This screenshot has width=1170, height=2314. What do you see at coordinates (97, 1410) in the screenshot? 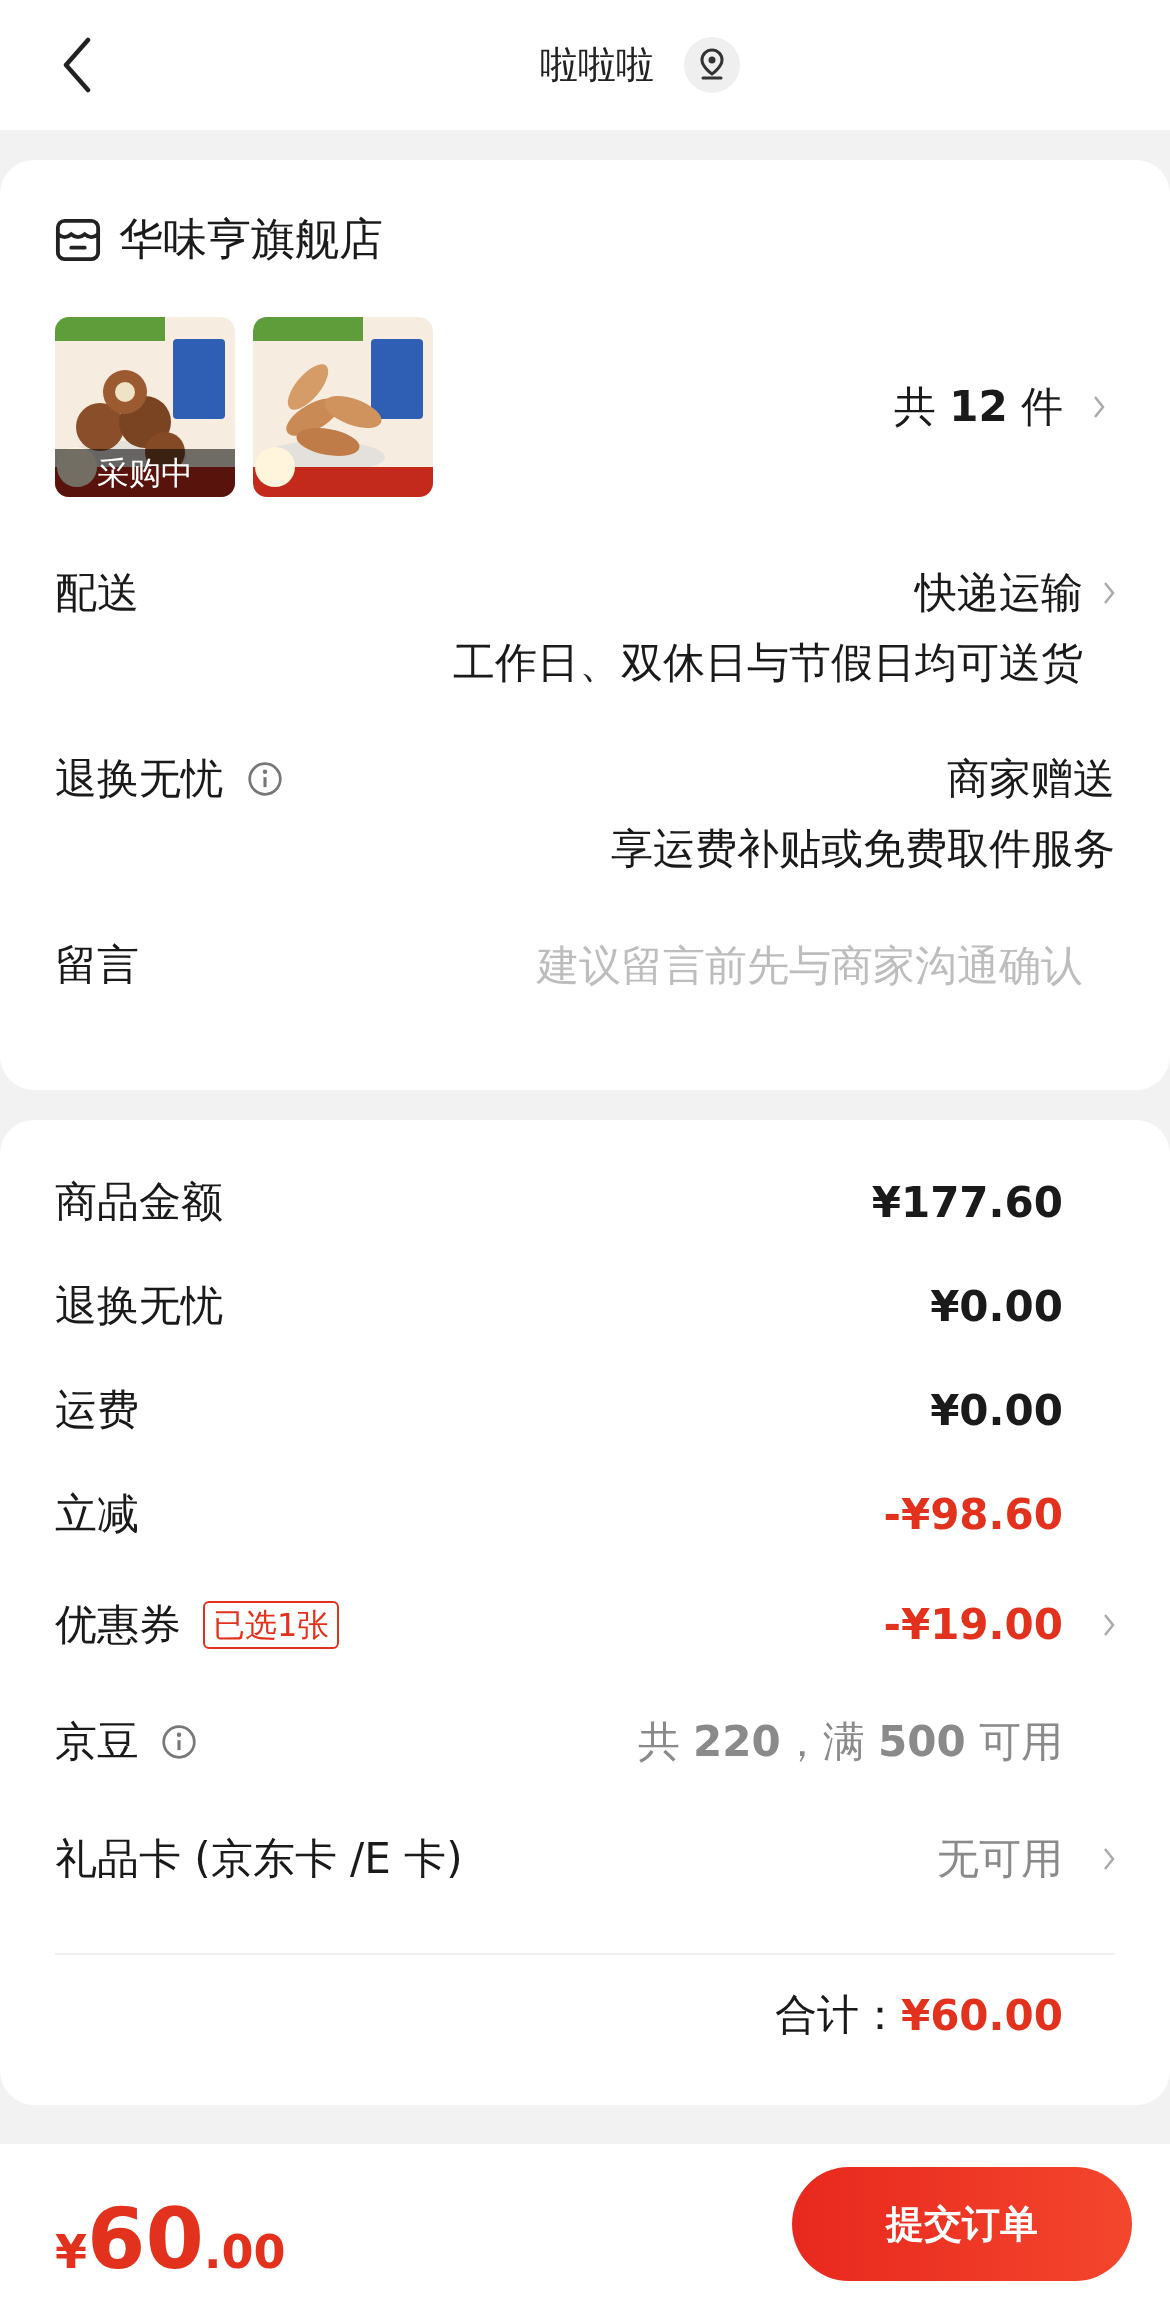
I see `summary-label: 运费` at bounding box center [97, 1410].